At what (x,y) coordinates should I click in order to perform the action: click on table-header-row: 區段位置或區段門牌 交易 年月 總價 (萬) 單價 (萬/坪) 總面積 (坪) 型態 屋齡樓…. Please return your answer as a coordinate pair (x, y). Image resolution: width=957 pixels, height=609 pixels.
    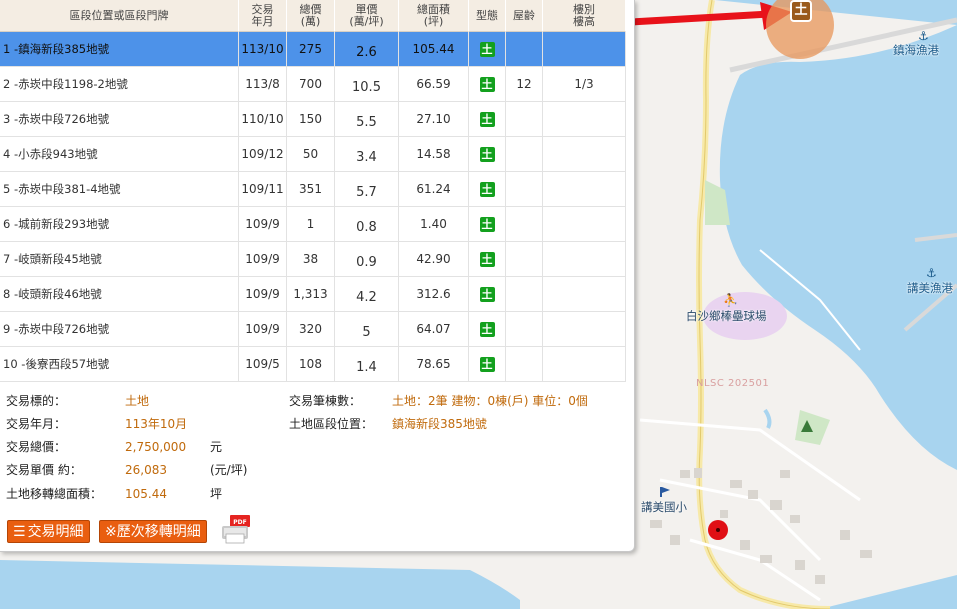
    Looking at the image, I should click on (313, 16).